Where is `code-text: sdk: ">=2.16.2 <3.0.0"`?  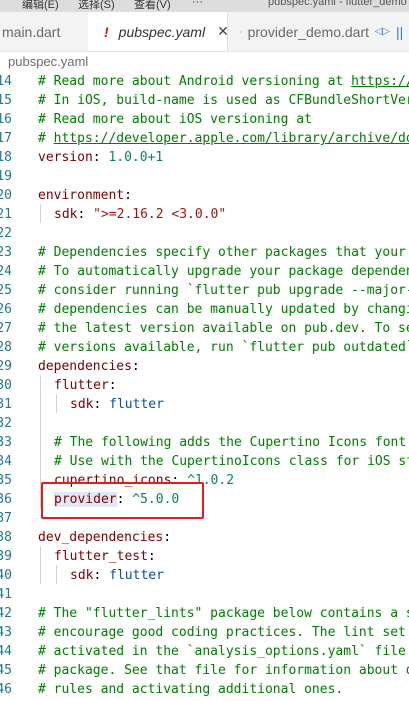
code-text: sdk: ">=2.16.2 <3.0.0" is located at coordinates (140, 214).